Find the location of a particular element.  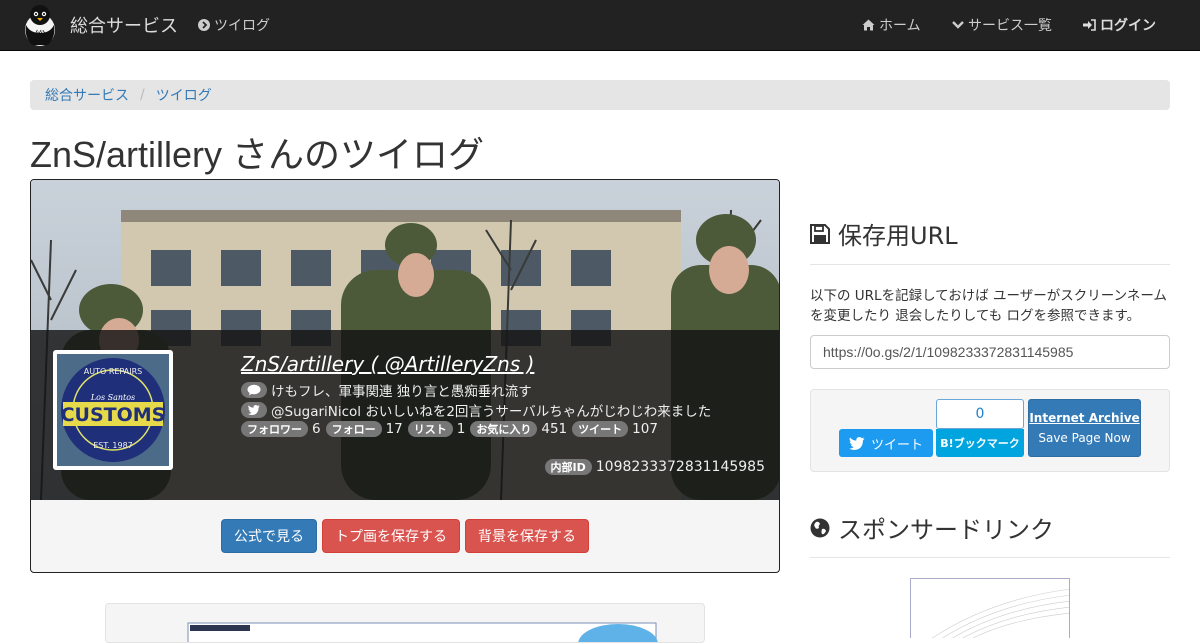

internet-archive-title: Internet Archive is located at coordinates (1084, 418).